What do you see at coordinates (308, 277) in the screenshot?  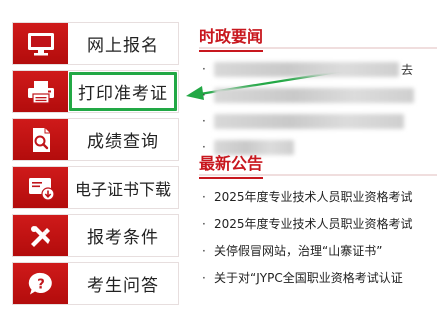 I see `notice-link: 关于对“JYPC全国职业资格考试认证` at bounding box center [308, 277].